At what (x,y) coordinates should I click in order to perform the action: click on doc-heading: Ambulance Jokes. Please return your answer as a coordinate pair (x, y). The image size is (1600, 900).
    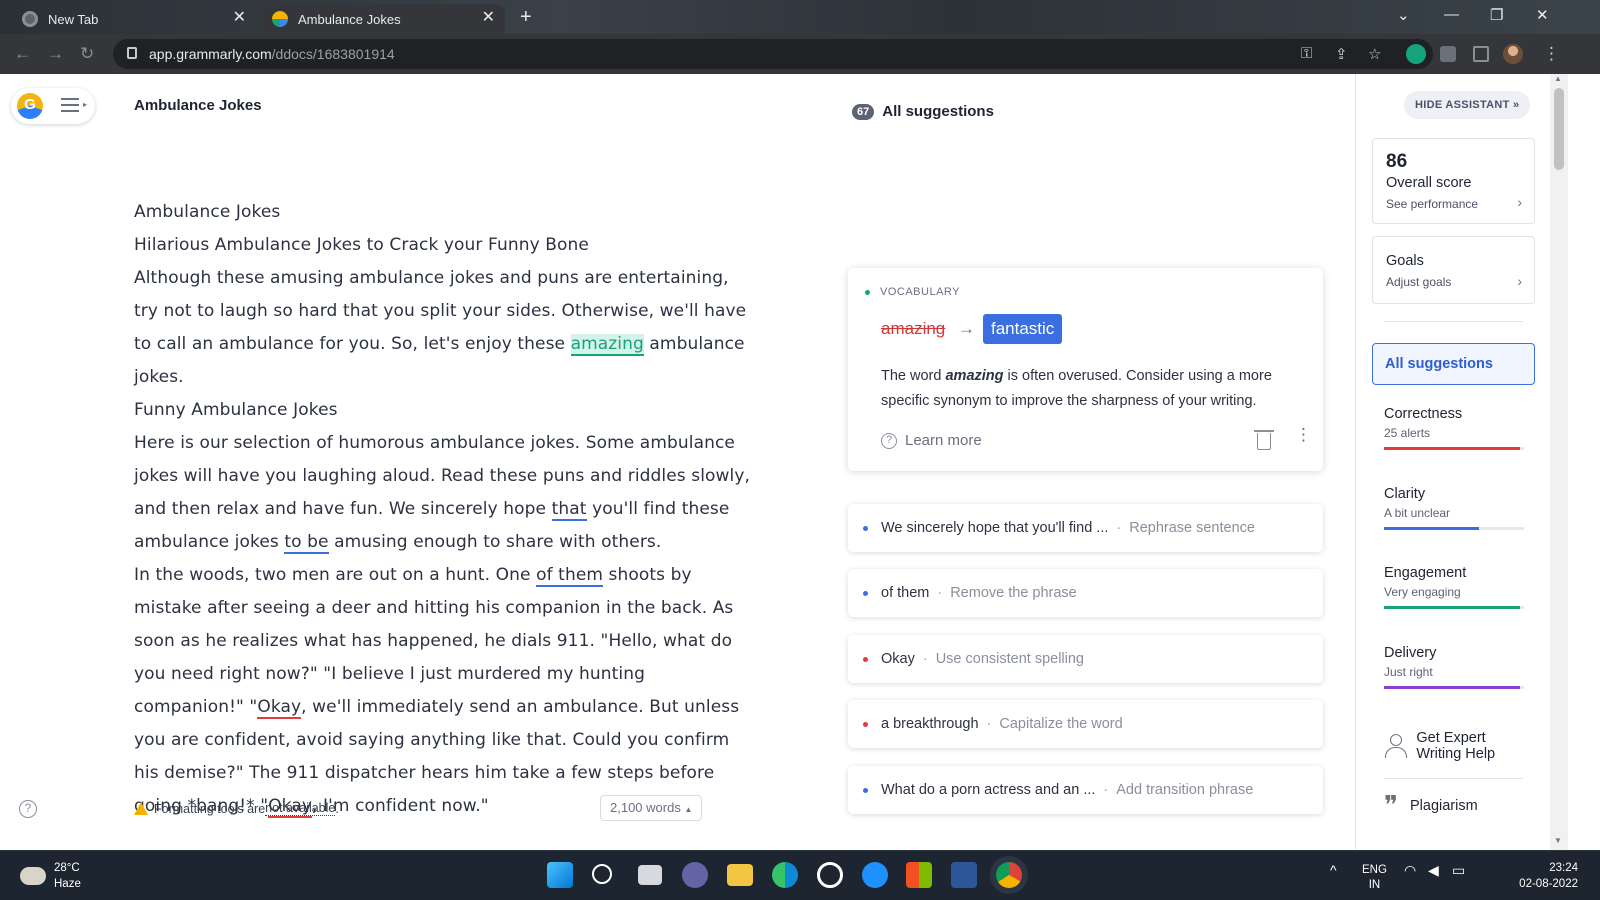
    Looking at the image, I should click on (207, 212).